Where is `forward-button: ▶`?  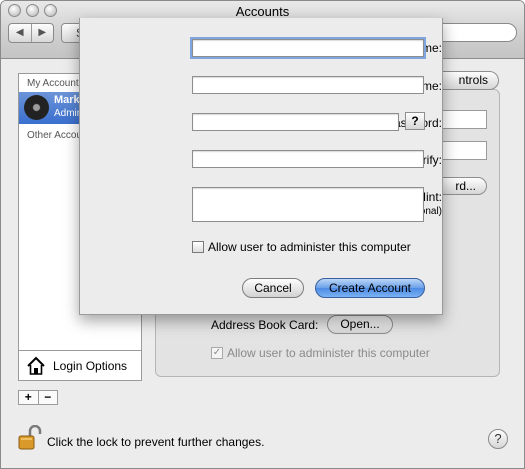
forward-button: ▶ is located at coordinates (43, 33).